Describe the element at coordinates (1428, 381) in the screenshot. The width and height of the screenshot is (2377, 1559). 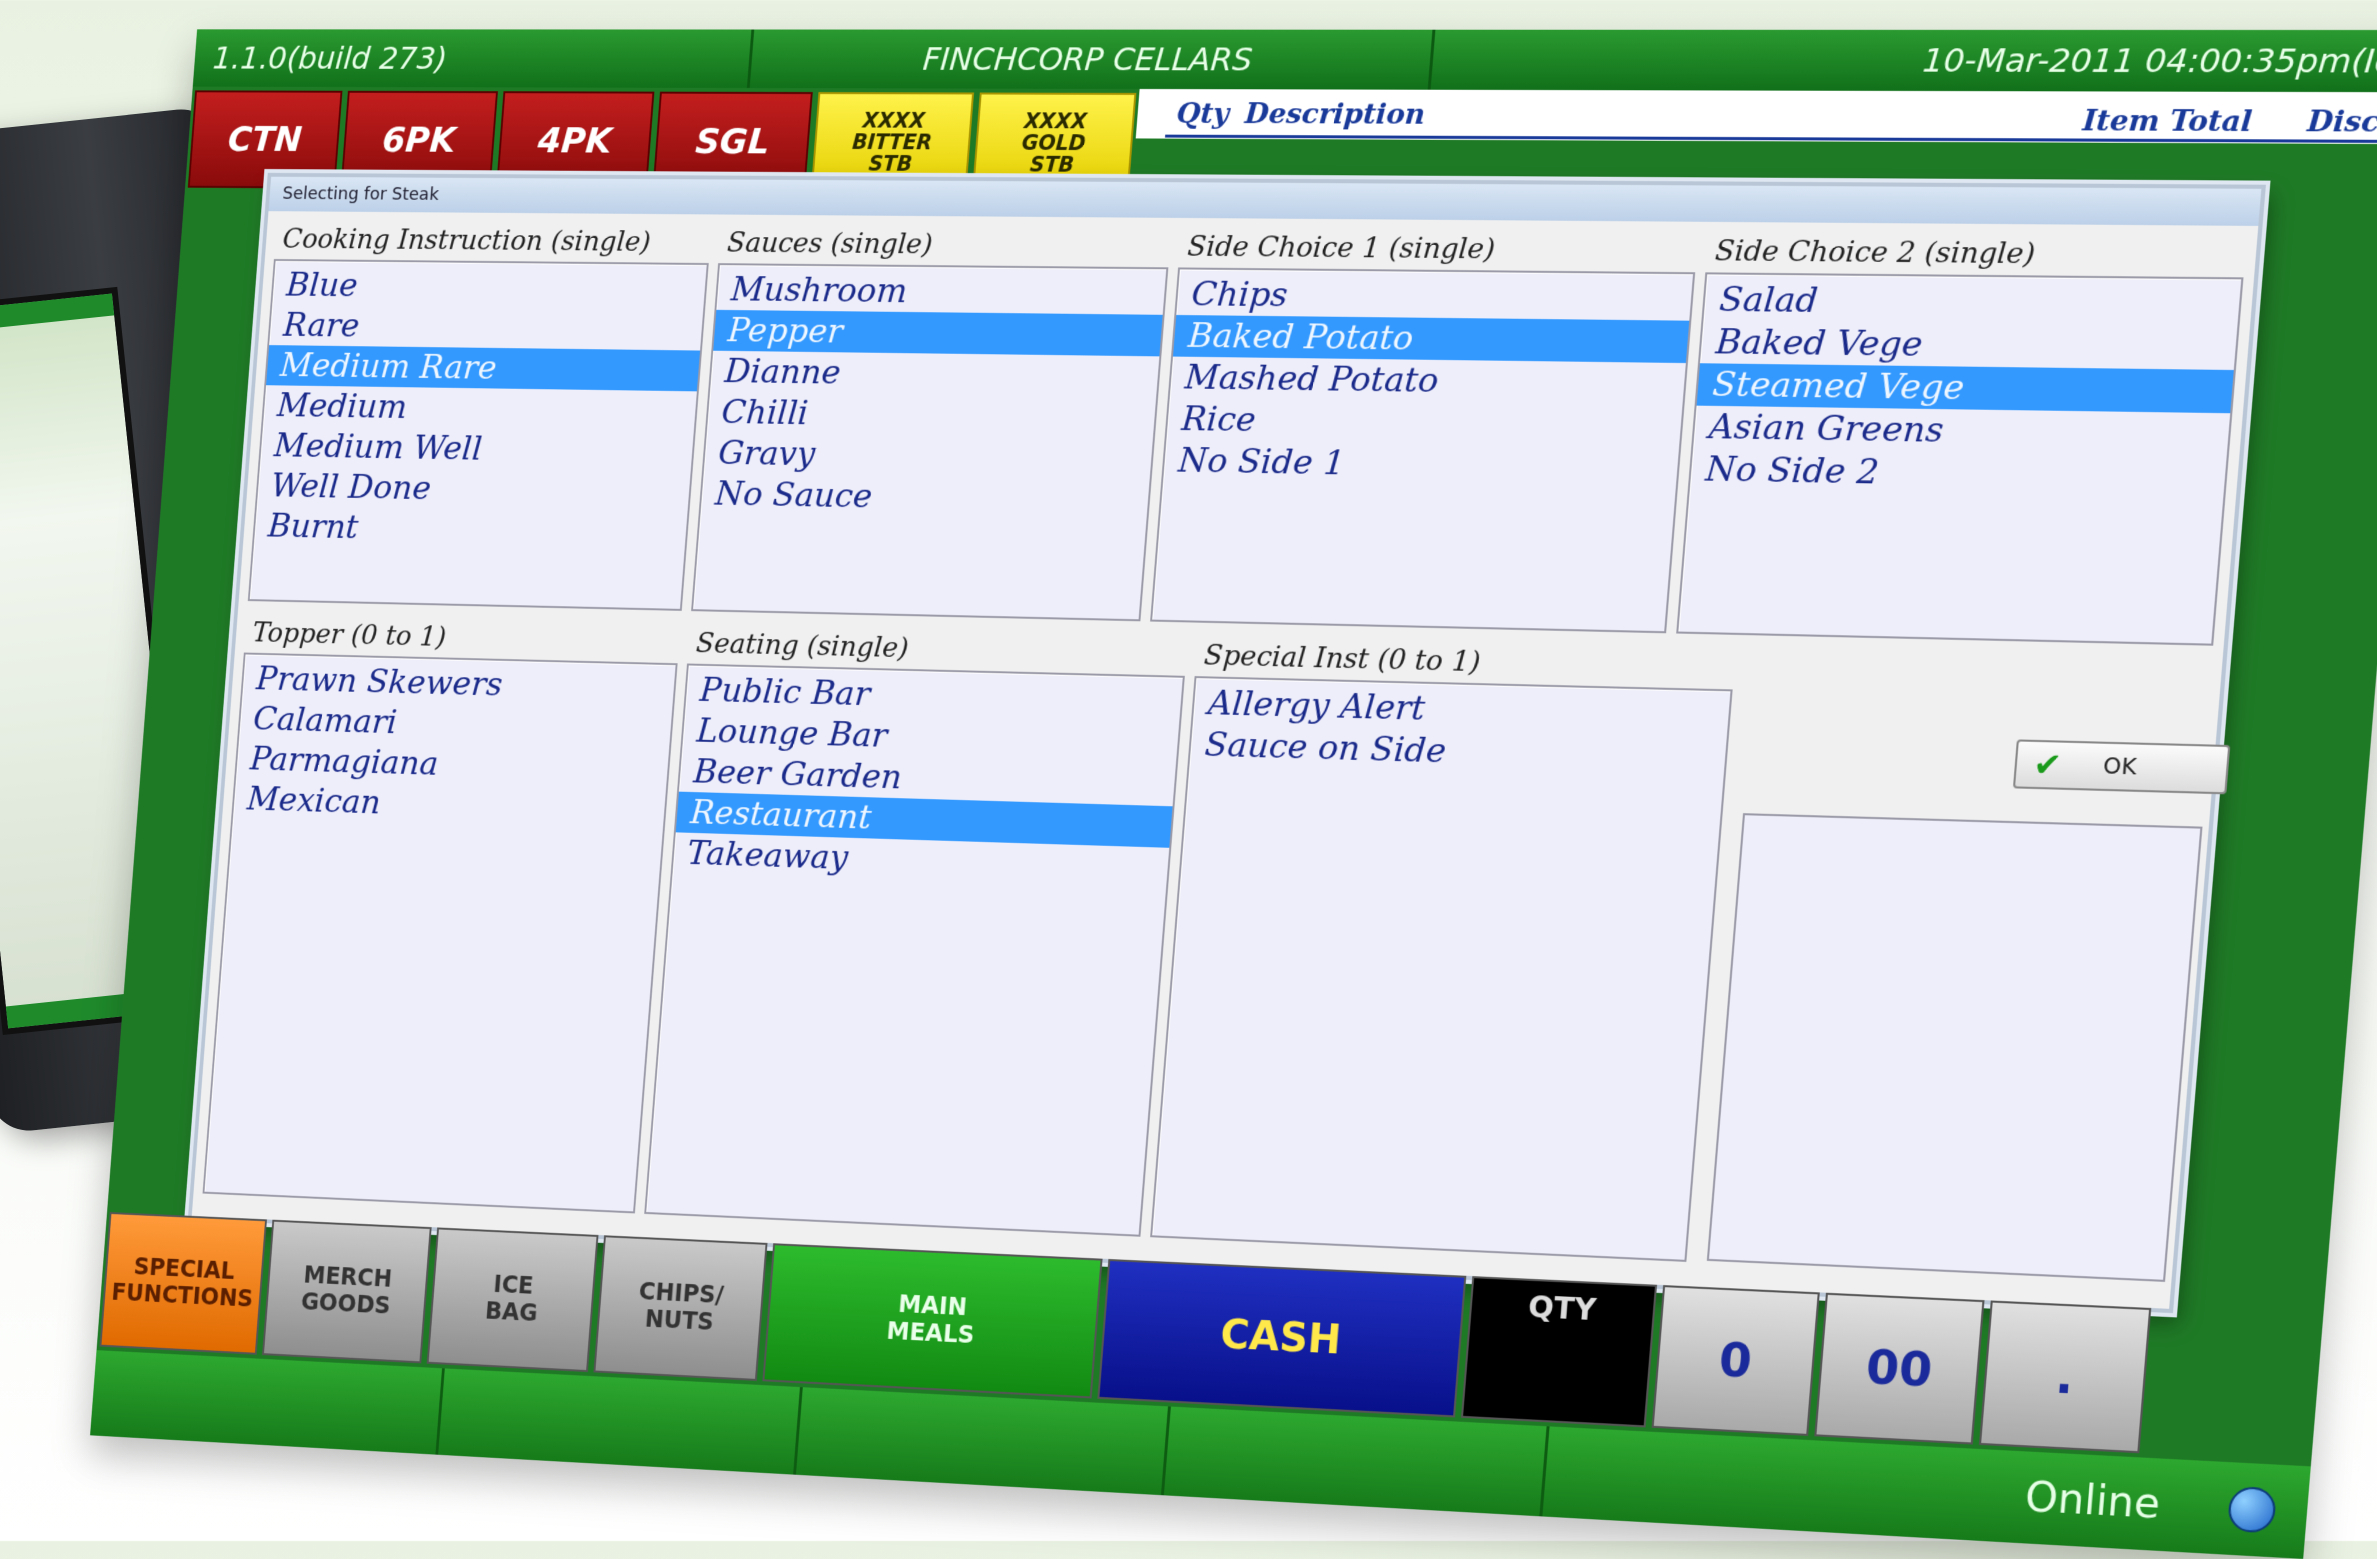
I see `option-item: Mashed Potato` at that location.